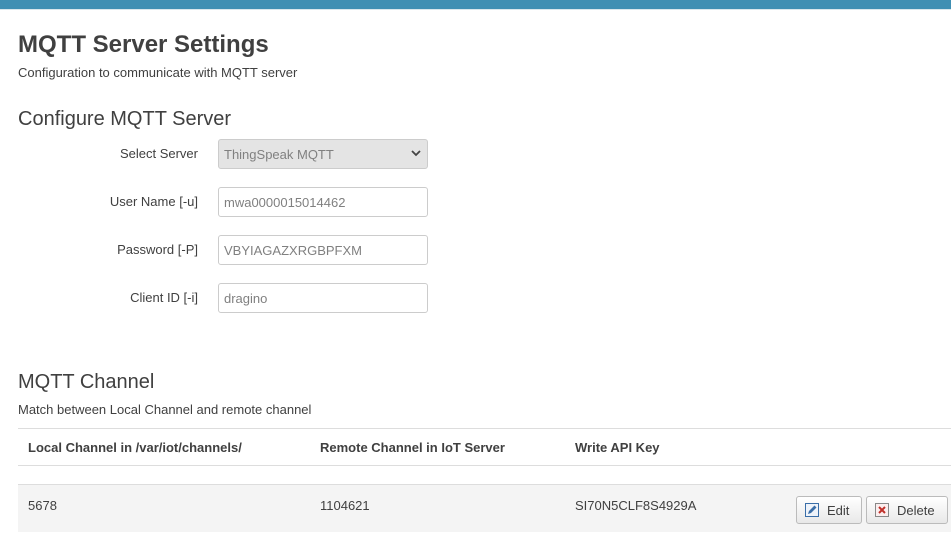 The height and width of the screenshot is (546, 951). I want to click on client-id-label: Client ID [-i], so click(164, 297).